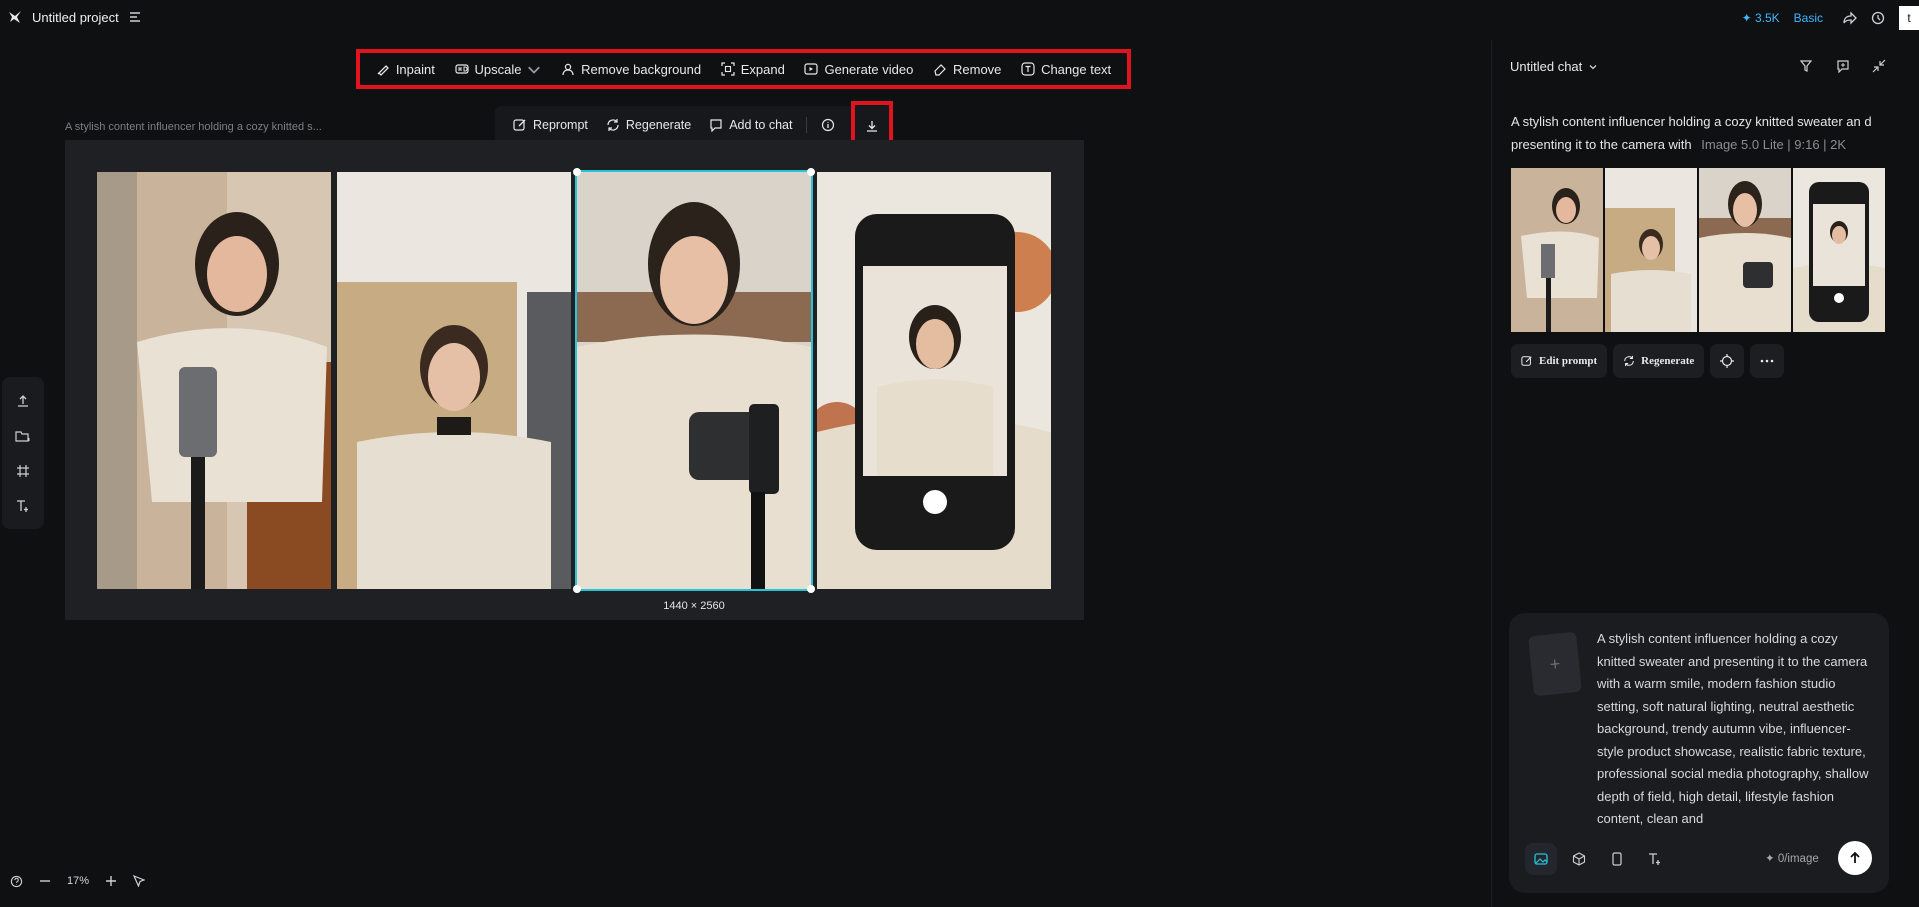 The image size is (1919, 907). Describe the element at coordinates (940, 69) in the screenshot. I see `eraser-icon` at that location.